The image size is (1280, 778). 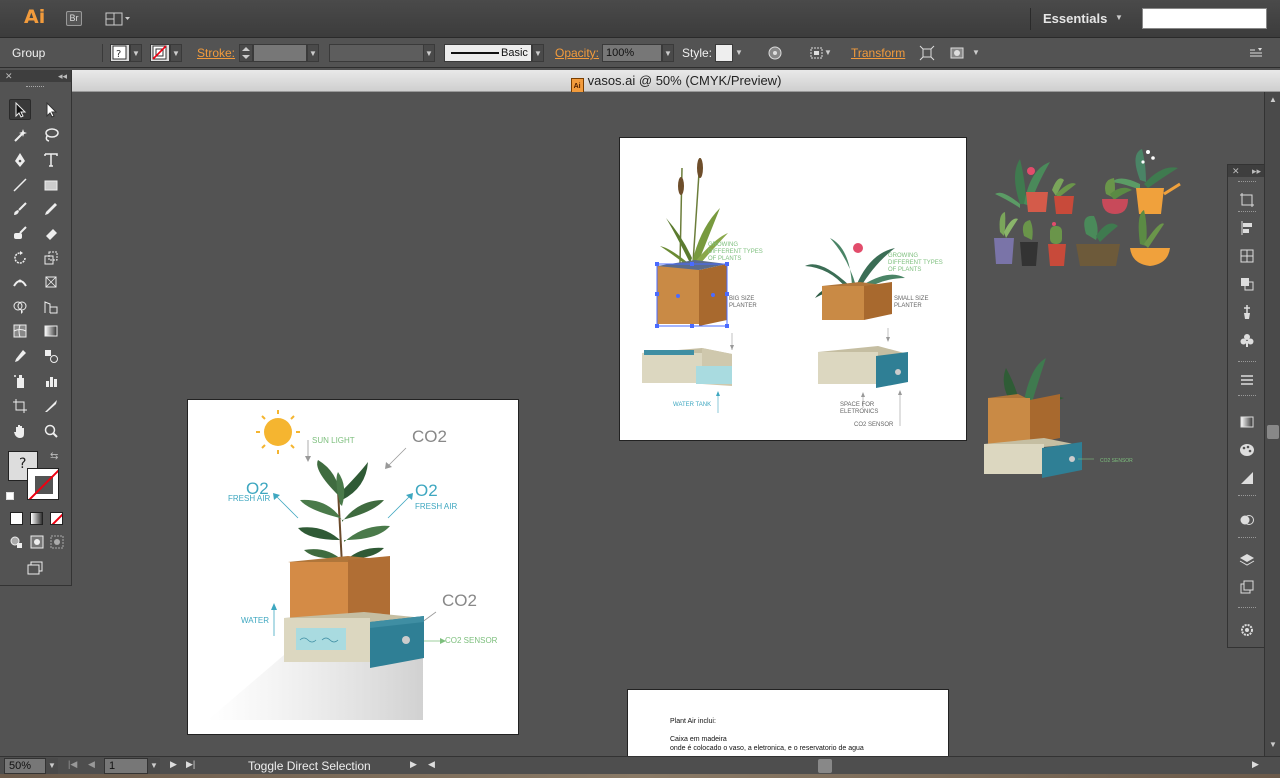 I want to click on stroke-color-box, so click(x=43, y=484).